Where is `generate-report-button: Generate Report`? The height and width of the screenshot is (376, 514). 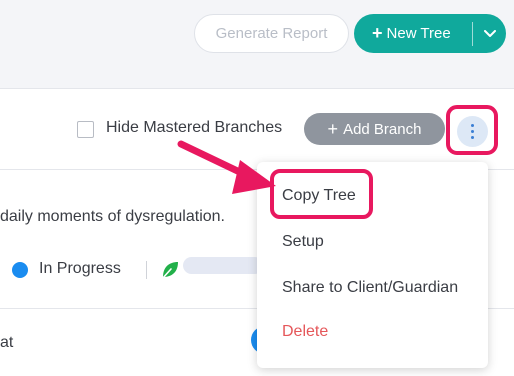
generate-report-button: Generate Report is located at coordinates (271, 33).